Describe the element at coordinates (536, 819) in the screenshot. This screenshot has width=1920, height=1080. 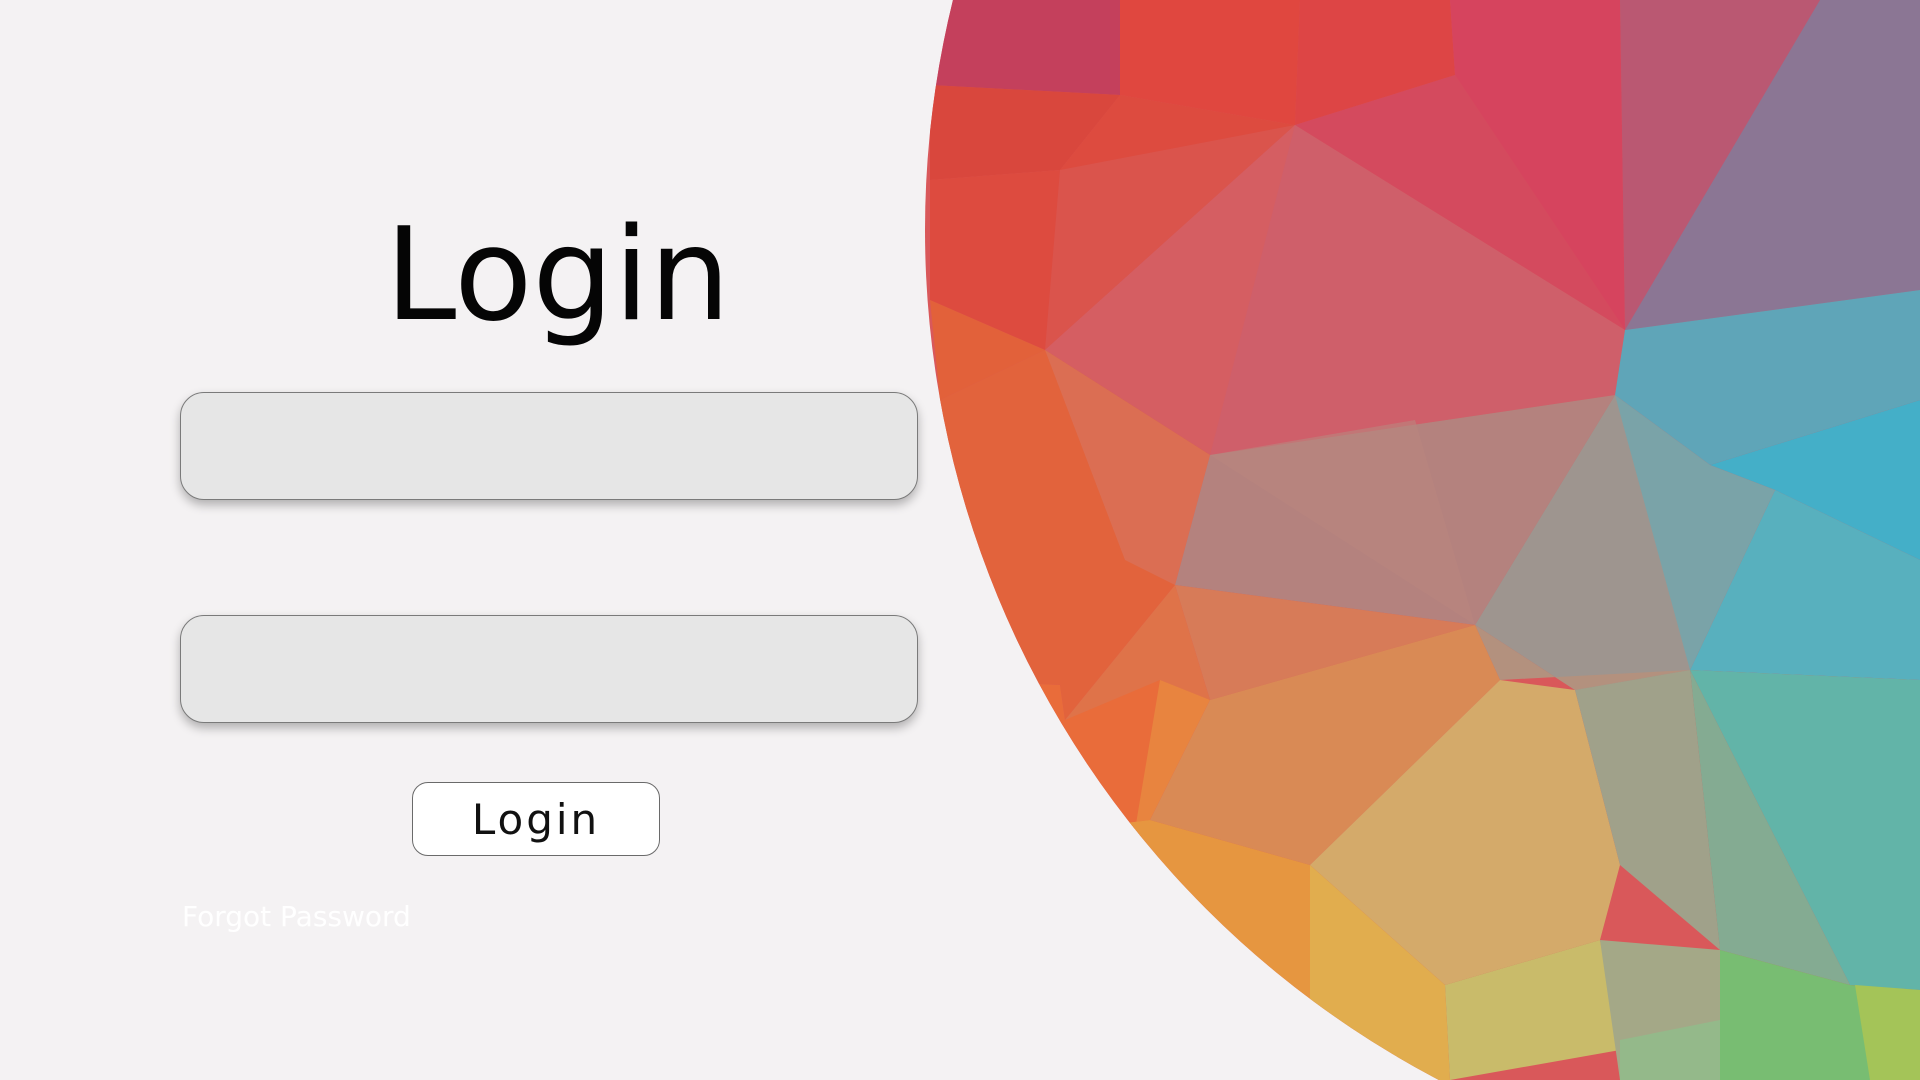
I see `login-button: Login` at that location.